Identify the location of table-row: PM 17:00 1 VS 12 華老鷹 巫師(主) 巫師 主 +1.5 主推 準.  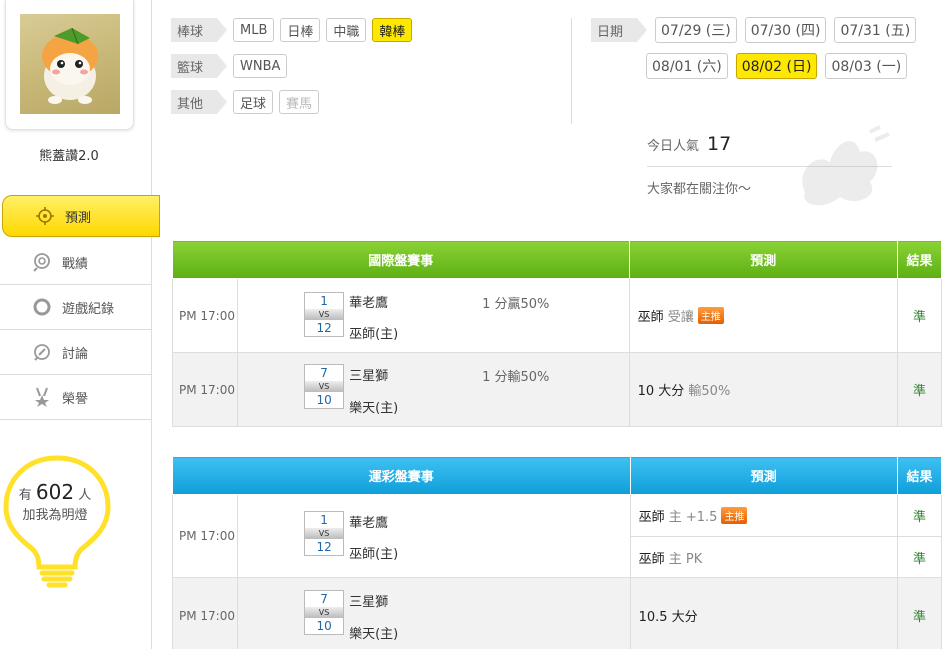
(557, 536).